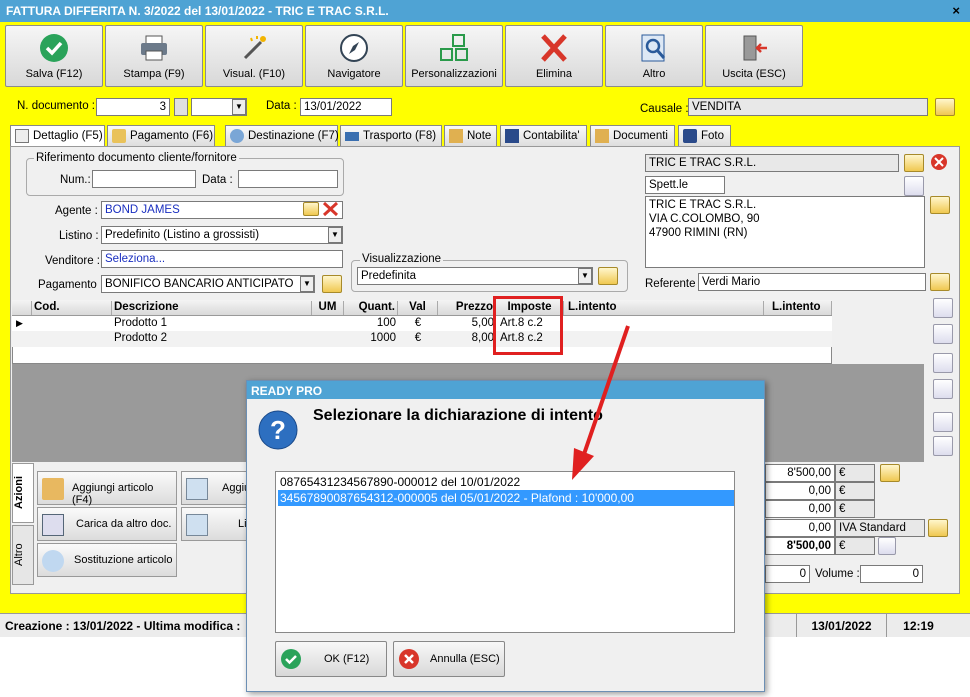 The height and width of the screenshot is (697, 970). What do you see at coordinates (945, 107) in the screenshot?
I see `causale-folder-icon` at bounding box center [945, 107].